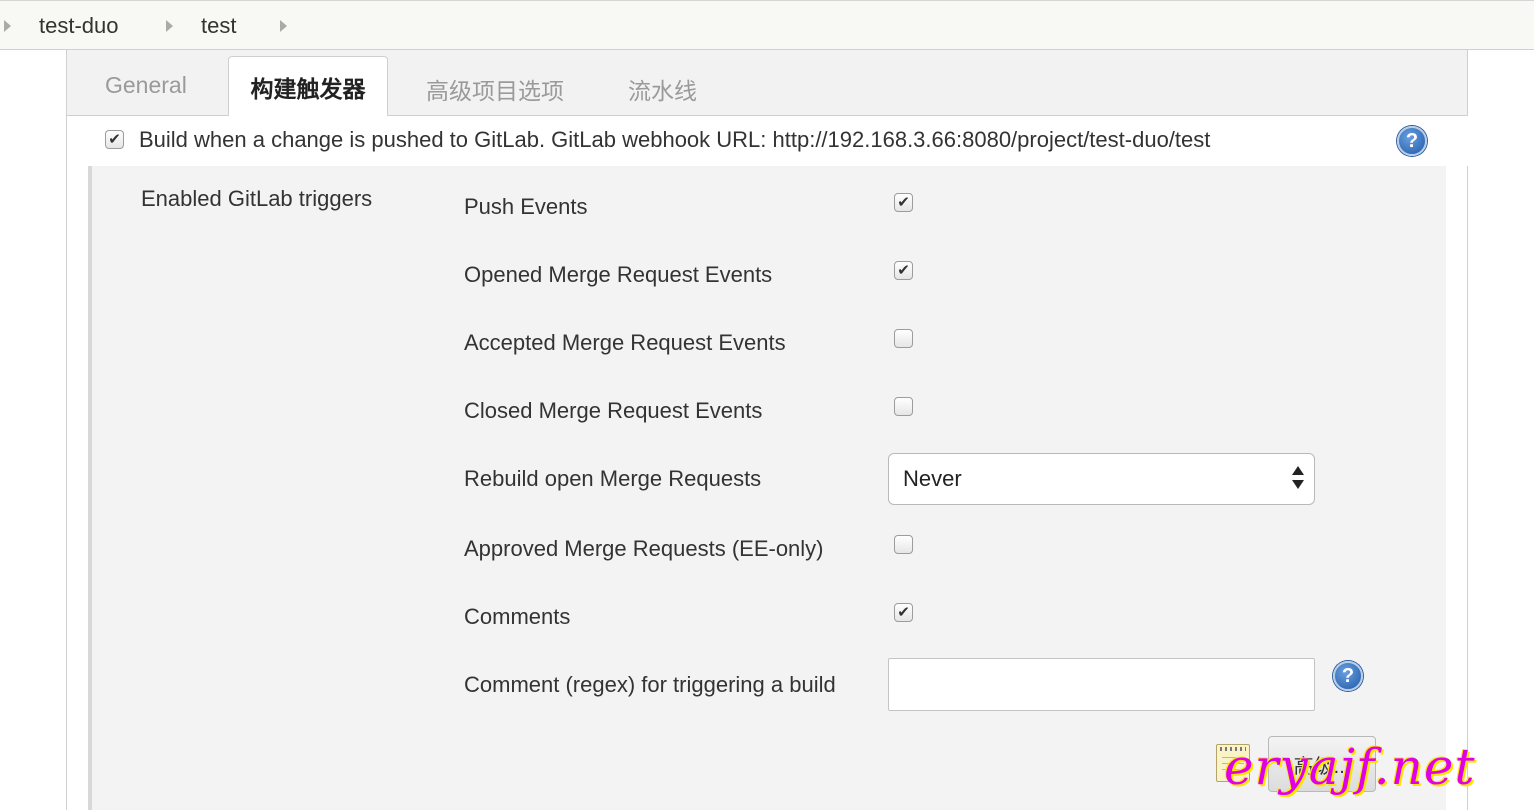  Describe the element at coordinates (257, 198) in the screenshot. I see `enabled-triggers-label: Enabled GitLab triggers` at that location.